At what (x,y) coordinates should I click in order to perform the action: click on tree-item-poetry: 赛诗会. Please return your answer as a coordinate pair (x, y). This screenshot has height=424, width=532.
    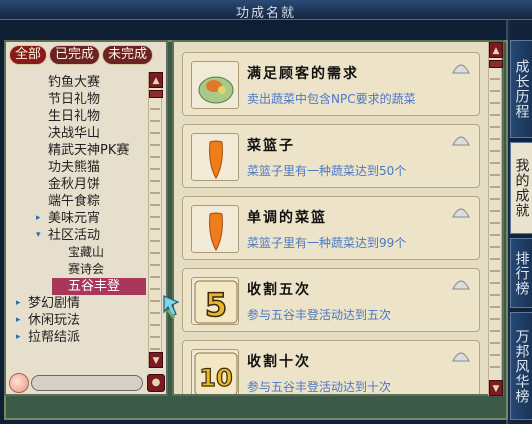
    Looking at the image, I should click on (78, 269).